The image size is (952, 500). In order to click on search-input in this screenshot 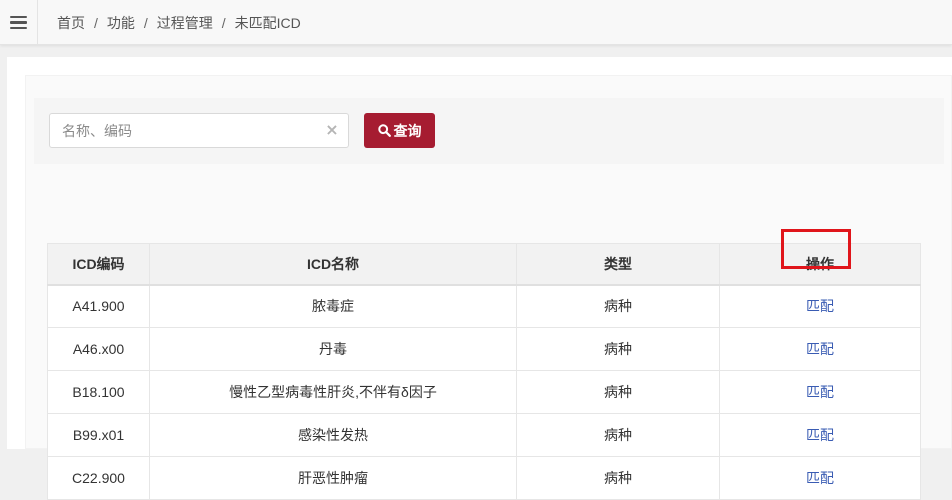, I will do `click(185, 130)`.